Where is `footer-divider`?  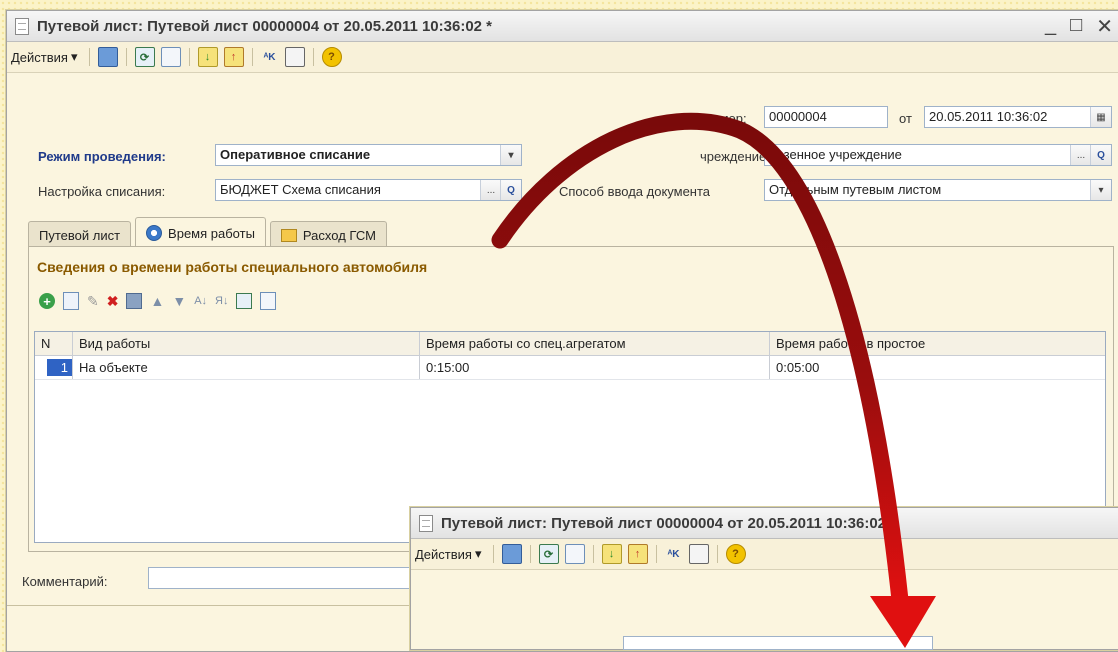 footer-divider is located at coordinates (212, 605).